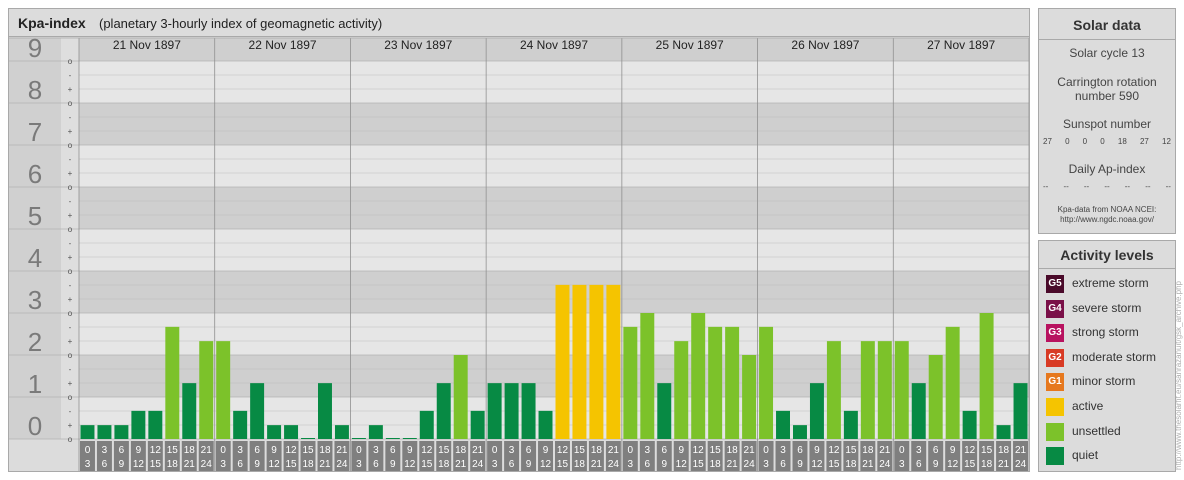 This screenshot has height=480, width=1184. Describe the element at coordinates (1107, 219) in the screenshot. I see `data-source-line-2: http://www.ngdc.noaa.gov/` at that location.